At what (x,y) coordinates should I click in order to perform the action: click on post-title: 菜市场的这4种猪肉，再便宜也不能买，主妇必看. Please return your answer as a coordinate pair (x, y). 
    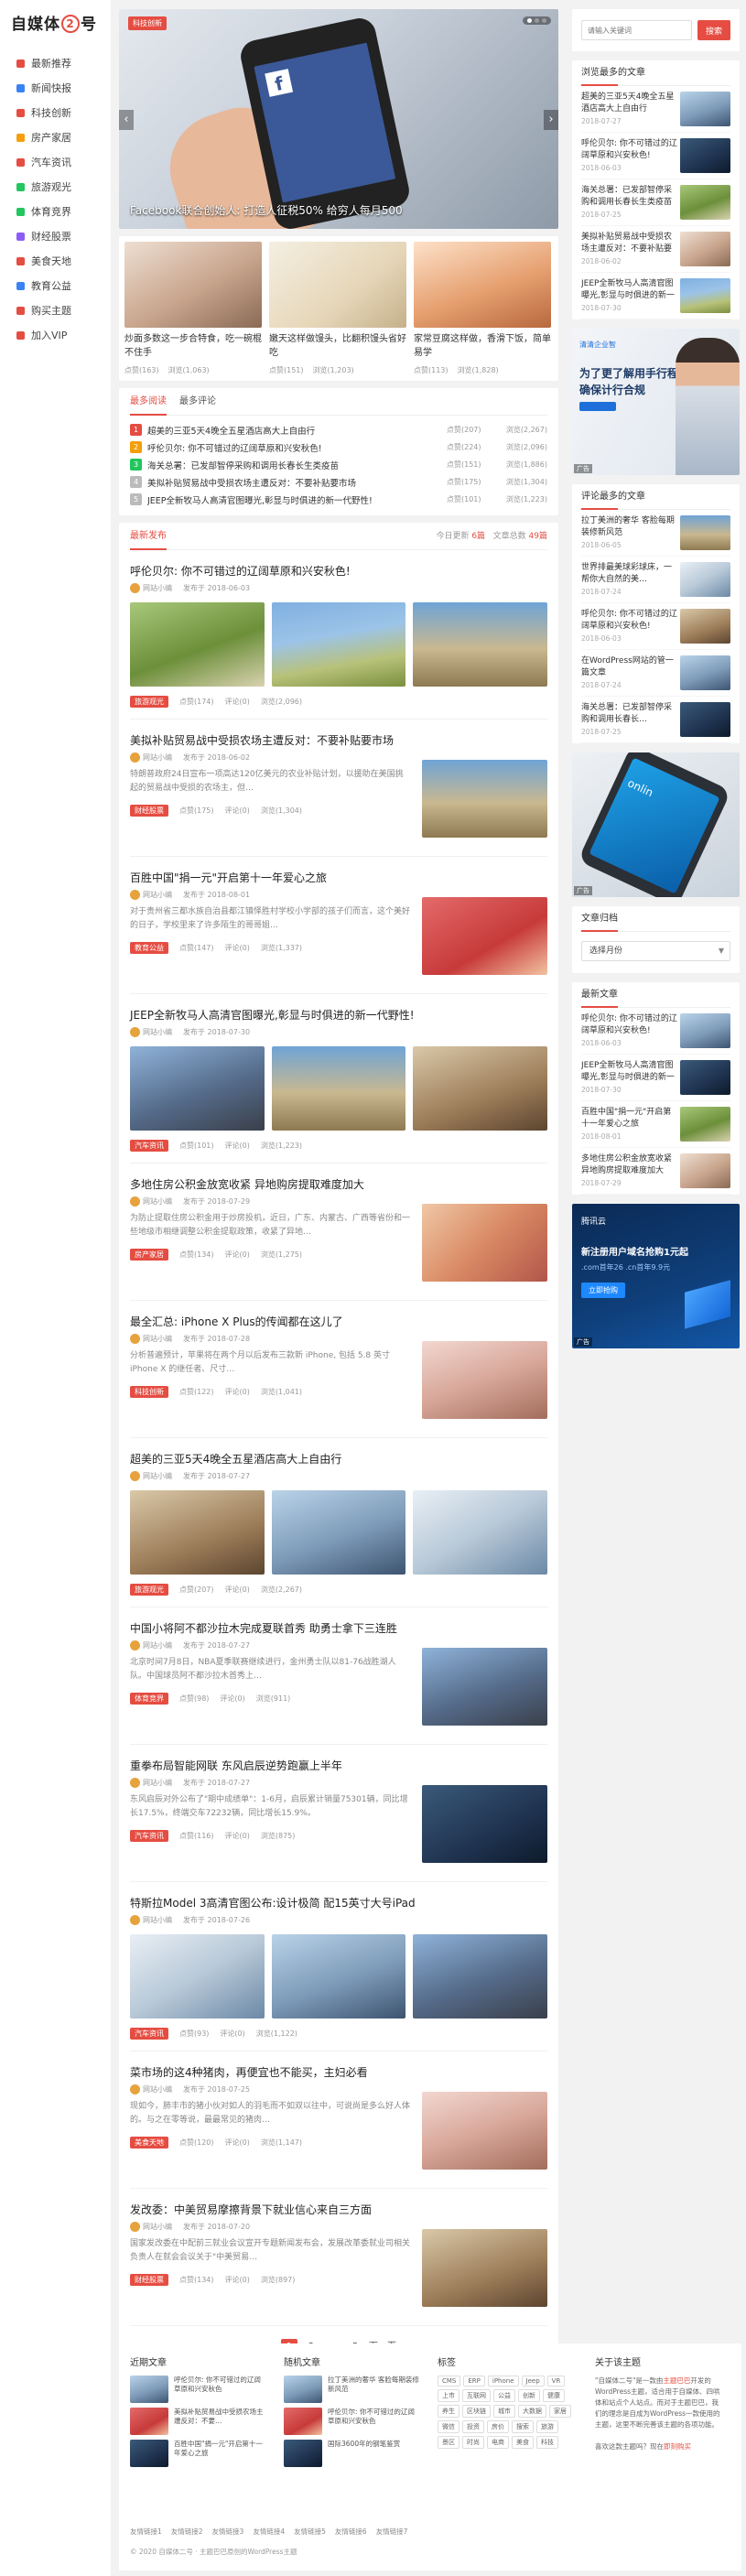
    Looking at the image, I should click on (270, 2066).